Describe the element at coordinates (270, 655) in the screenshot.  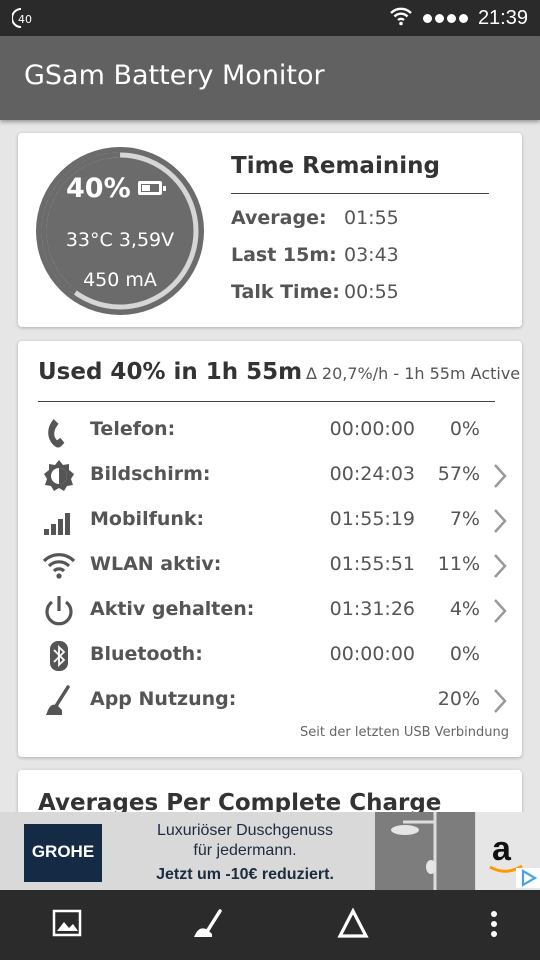
I see `usage-row-bluetooth: Bluetooth: 00:00:00 0%` at that location.